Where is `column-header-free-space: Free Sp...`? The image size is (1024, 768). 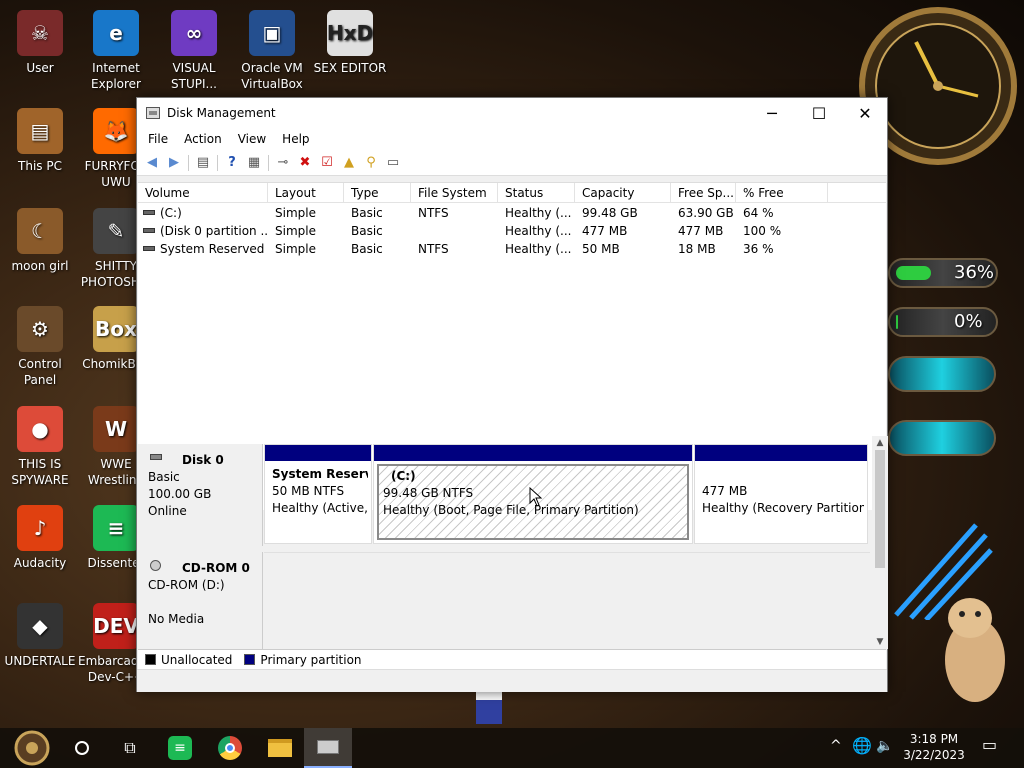 column-header-free-space: Free Sp... is located at coordinates (703, 193).